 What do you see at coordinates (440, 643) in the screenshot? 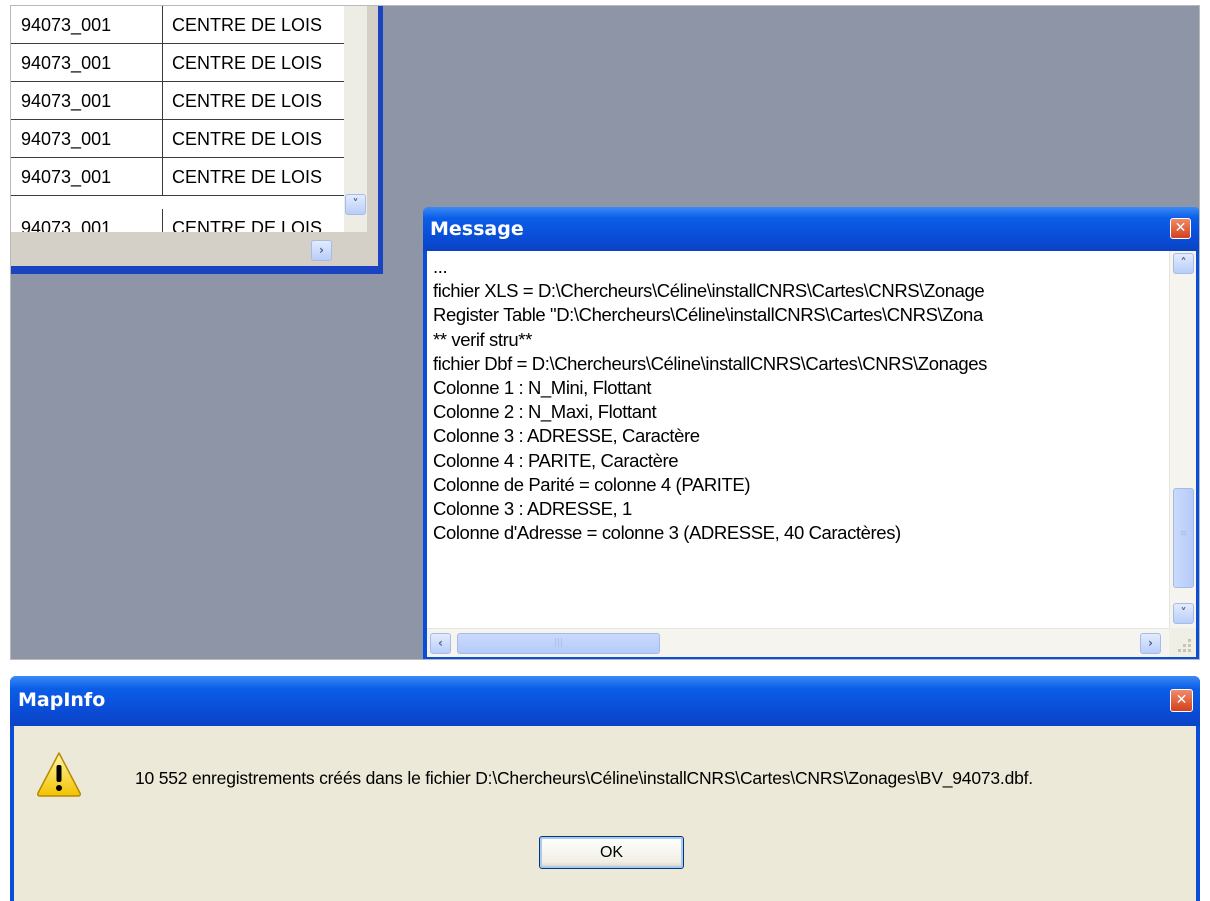
I see `scroll-left-arrow-icon: ‹` at bounding box center [440, 643].